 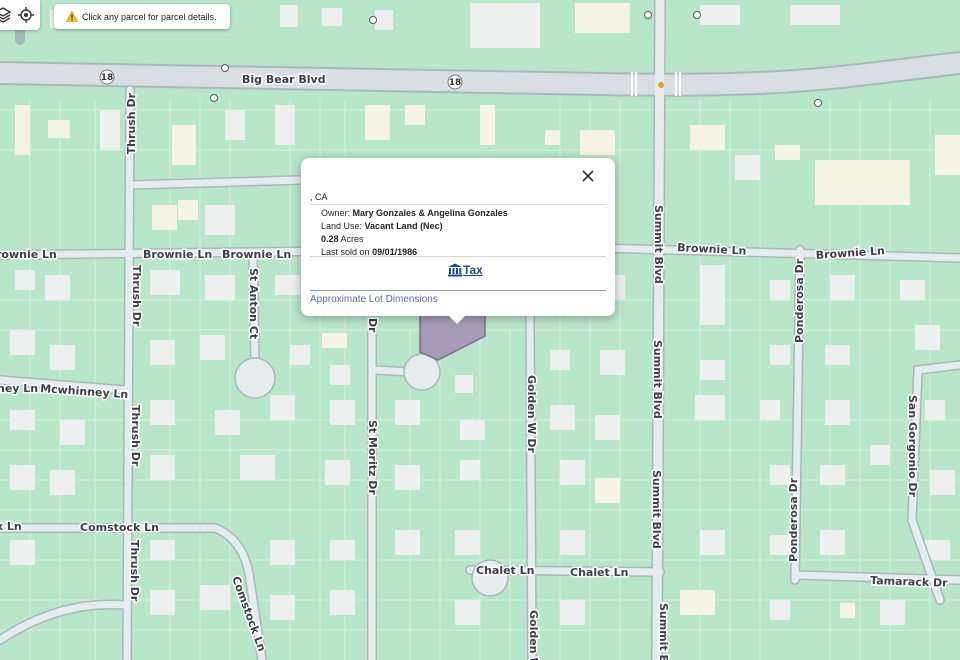 I want to click on land-use-label: Land Use:, so click(x=342, y=226).